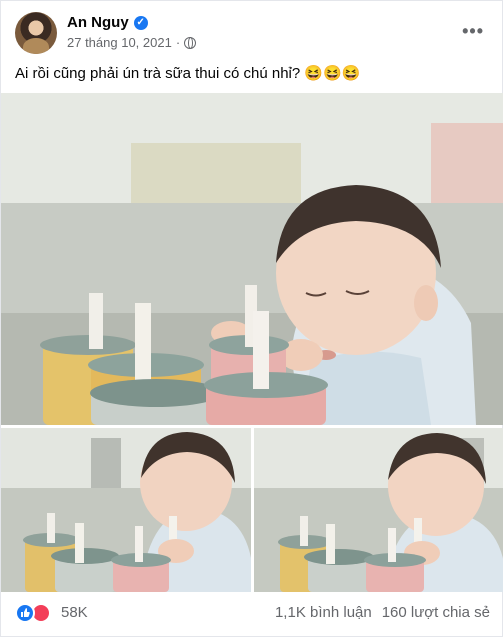 The width and height of the screenshot is (503, 637). Describe the element at coordinates (74, 612) in the screenshot. I see `reaction-count: 58K` at that location.